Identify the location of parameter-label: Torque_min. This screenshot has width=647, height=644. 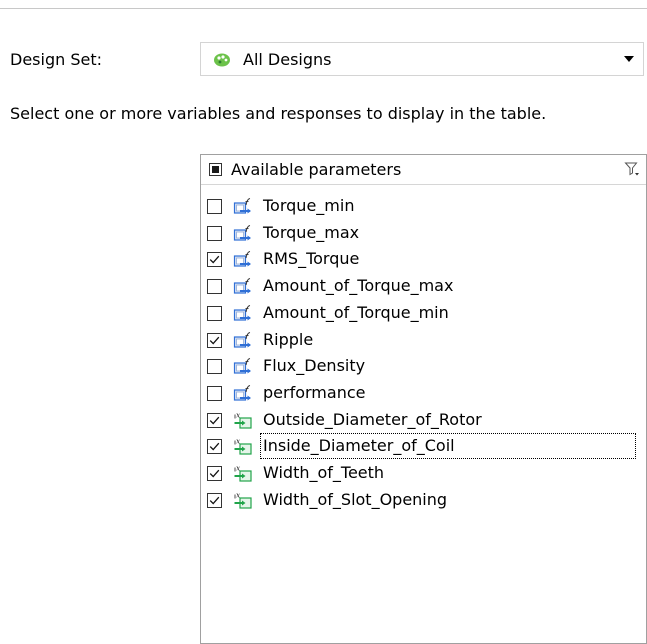
(309, 205).